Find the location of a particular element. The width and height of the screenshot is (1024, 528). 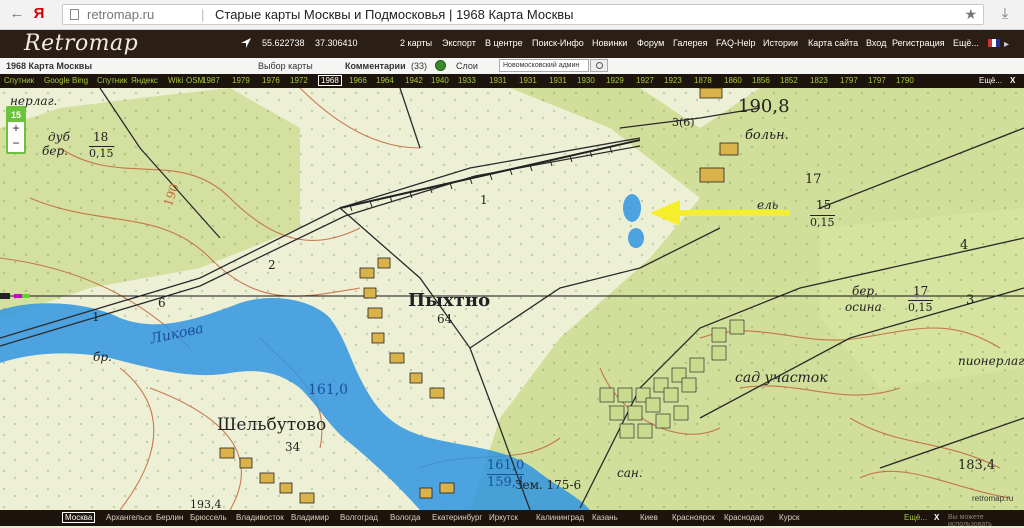

city-link-9: Иркутск is located at coordinates (503, 517).